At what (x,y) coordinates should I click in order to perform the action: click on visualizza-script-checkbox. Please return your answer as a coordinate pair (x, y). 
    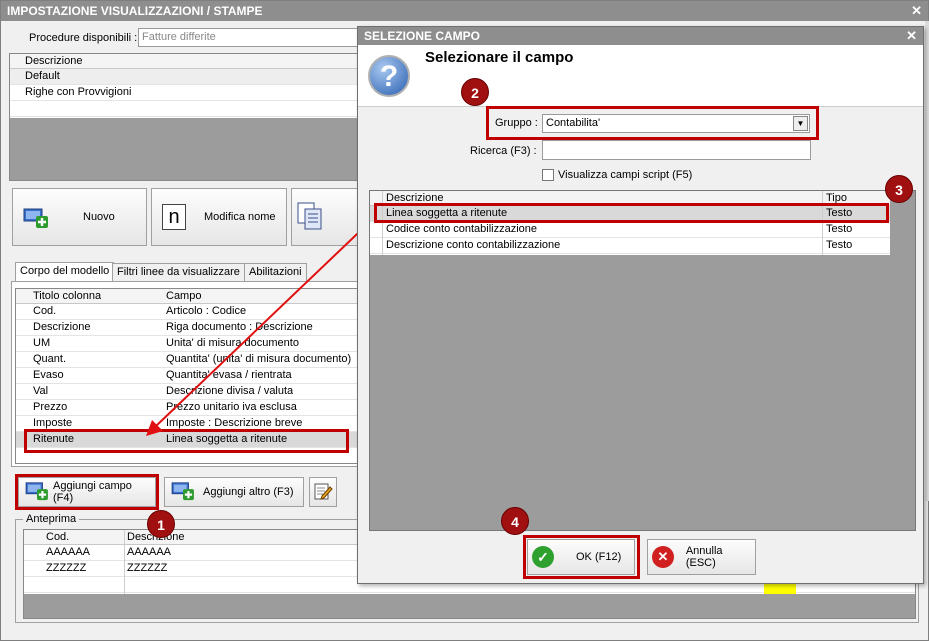
    Looking at the image, I should click on (548, 175).